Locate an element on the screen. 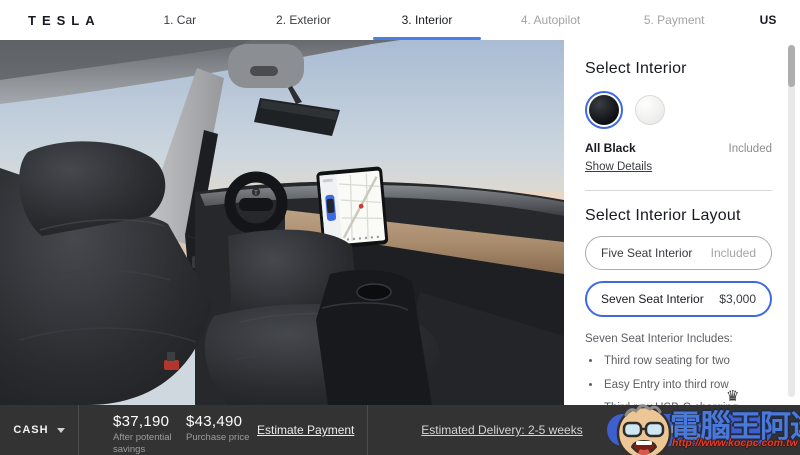  list-item: Easy Entry into third row is located at coordinates (687, 385).